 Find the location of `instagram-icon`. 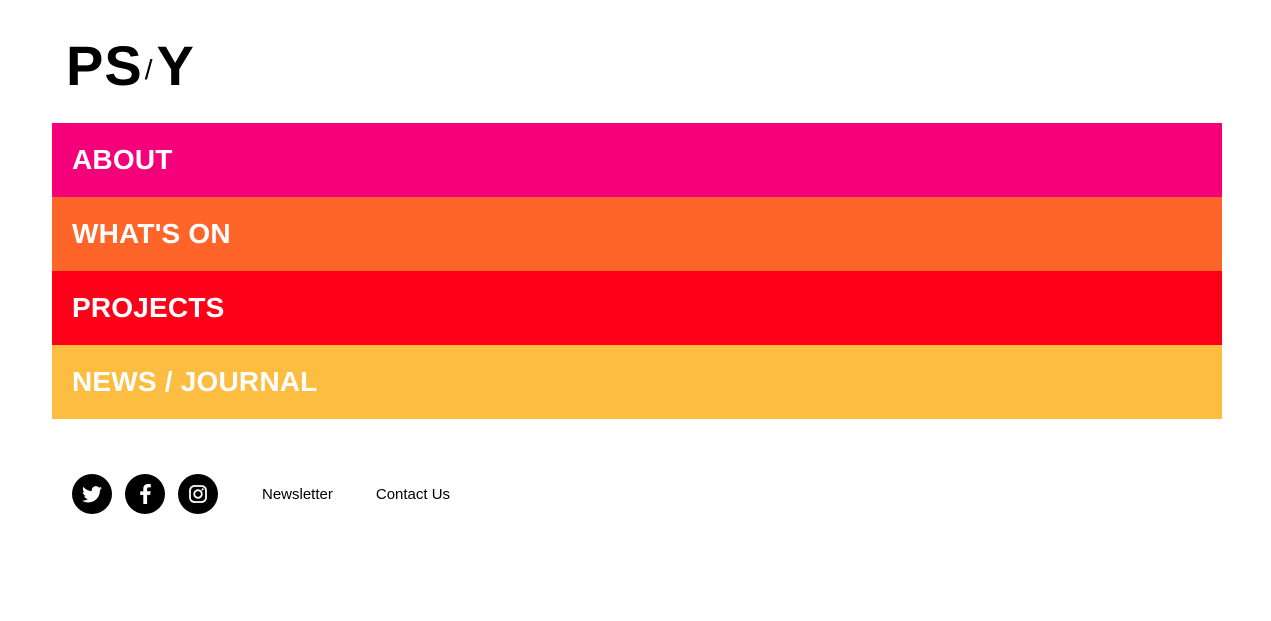

instagram-icon is located at coordinates (198, 494).